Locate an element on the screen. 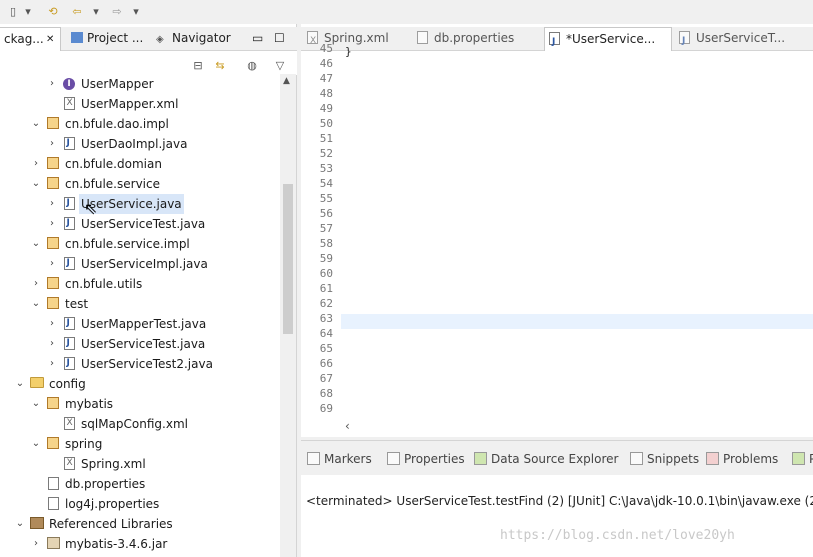  tree-item: log4j.properties is located at coordinates (140, 504).